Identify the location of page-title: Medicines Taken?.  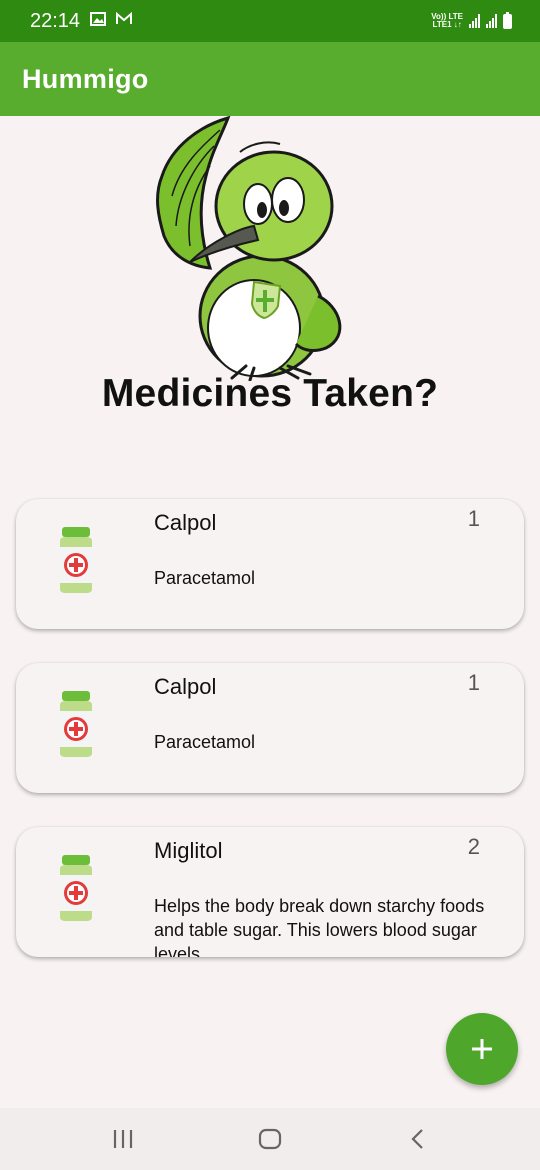
(270, 393).